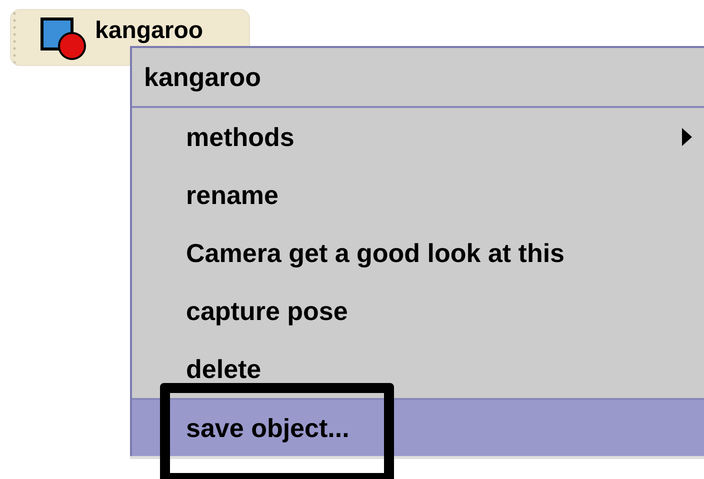 This screenshot has width=704, height=479. Describe the element at coordinates (687, 137) in the screenshot. I see `submenu-arrow-icon` at that location.